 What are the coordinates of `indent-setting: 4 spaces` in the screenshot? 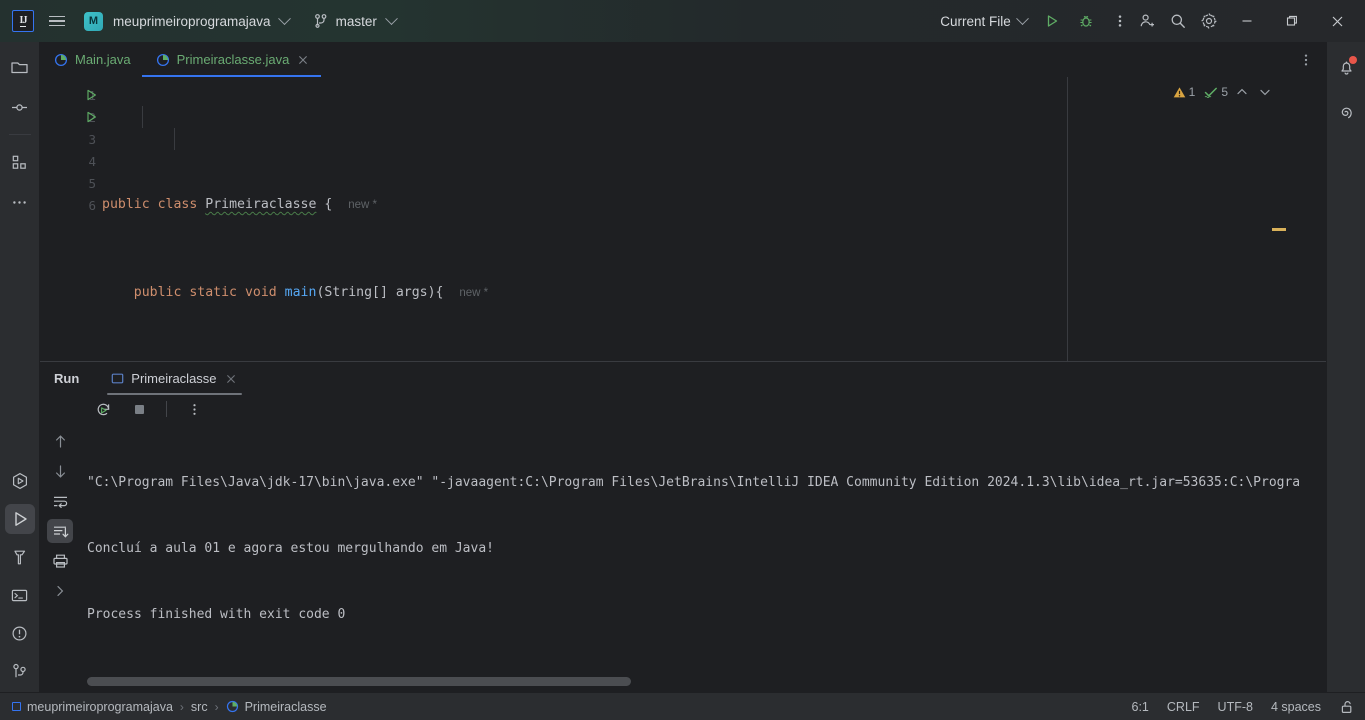 It's located at (1296, 707).